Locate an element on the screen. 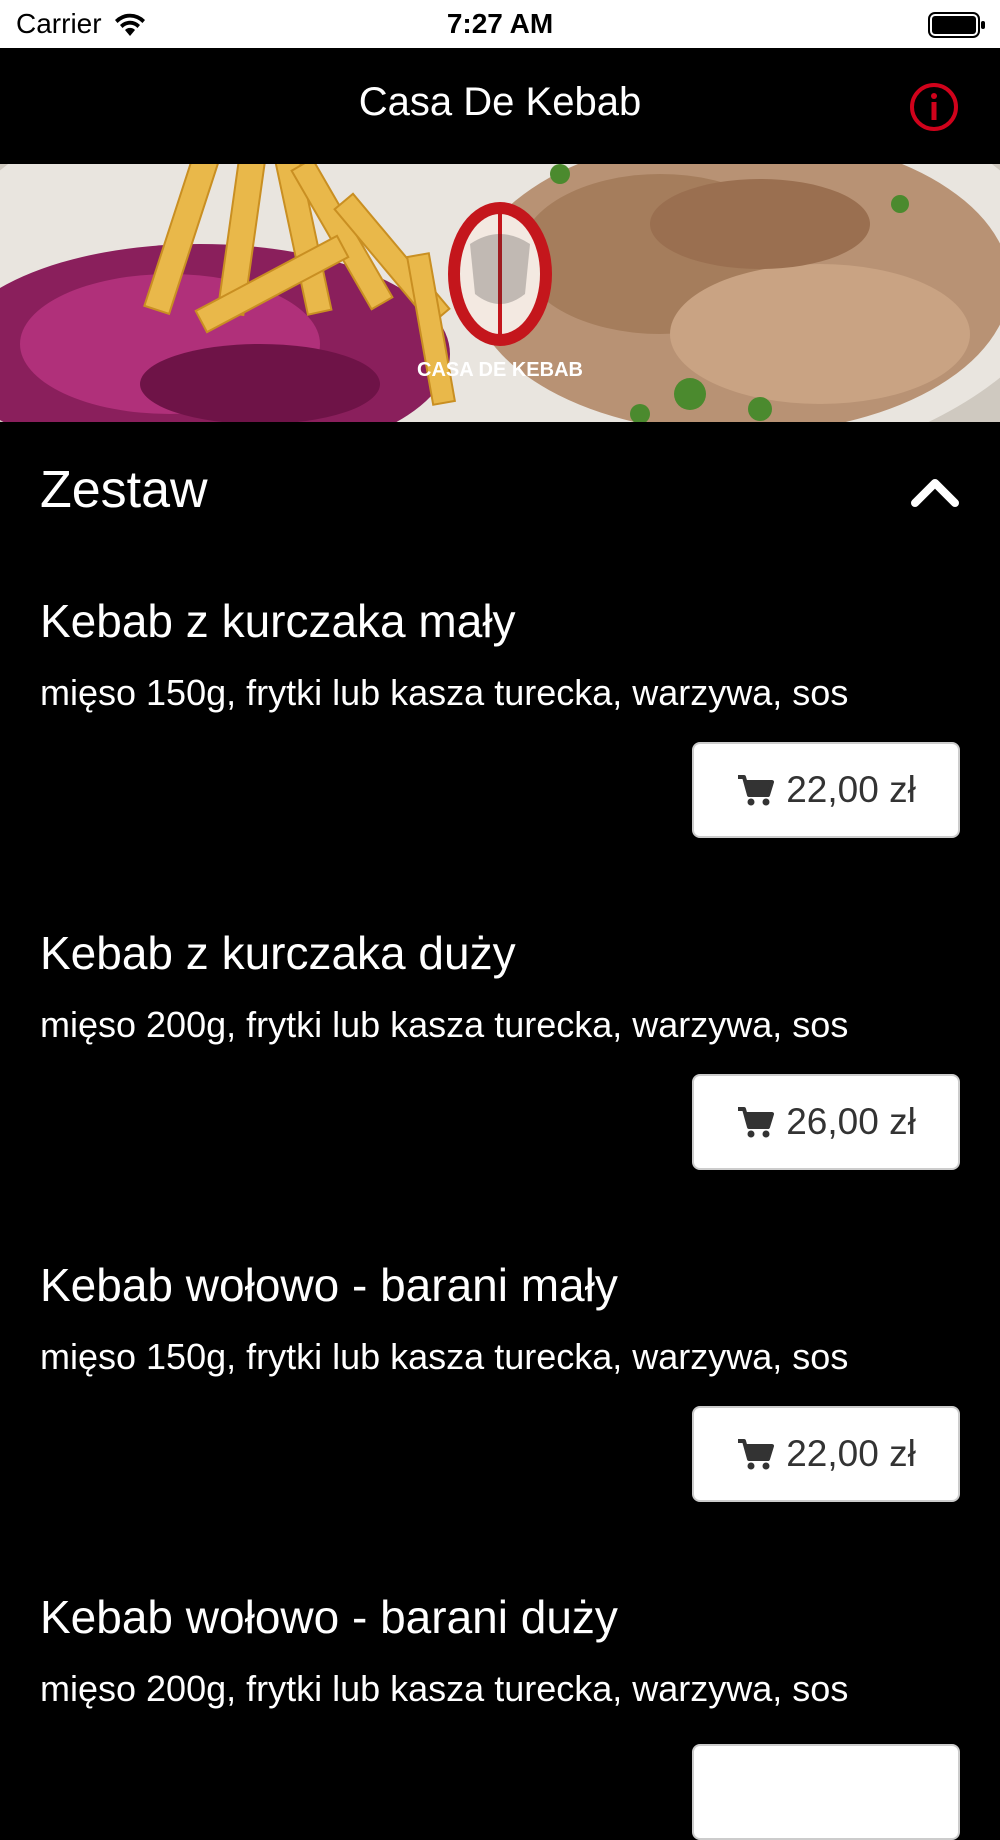  section-header-zestaw: Zestaw is located at coordinates (500, 490).